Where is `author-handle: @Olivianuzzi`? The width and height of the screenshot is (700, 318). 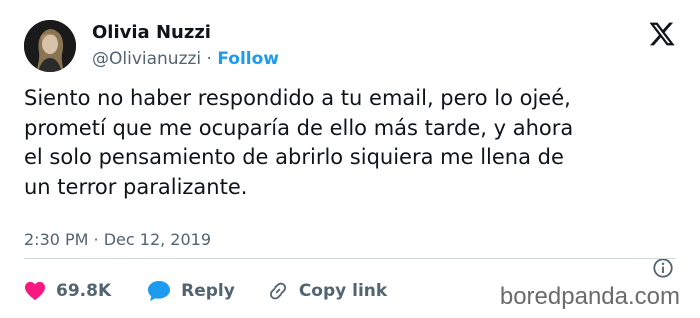 author-handle: @Olivianuzzi is located at coordinates (146, 59).